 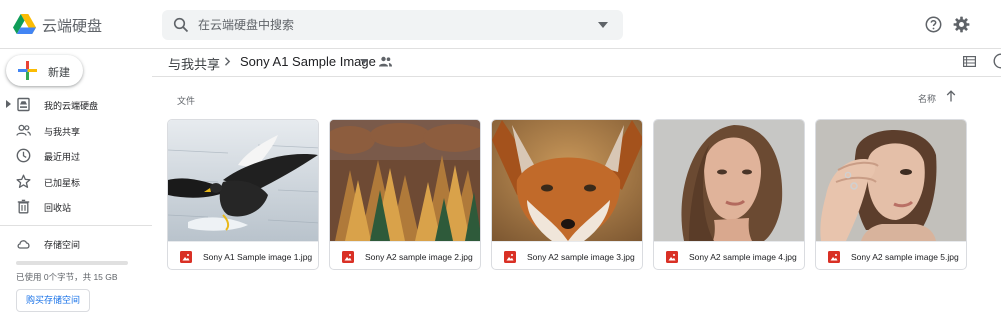 I want to click on sort-direction-arrow-up-icon, so click(x=951, y=96).